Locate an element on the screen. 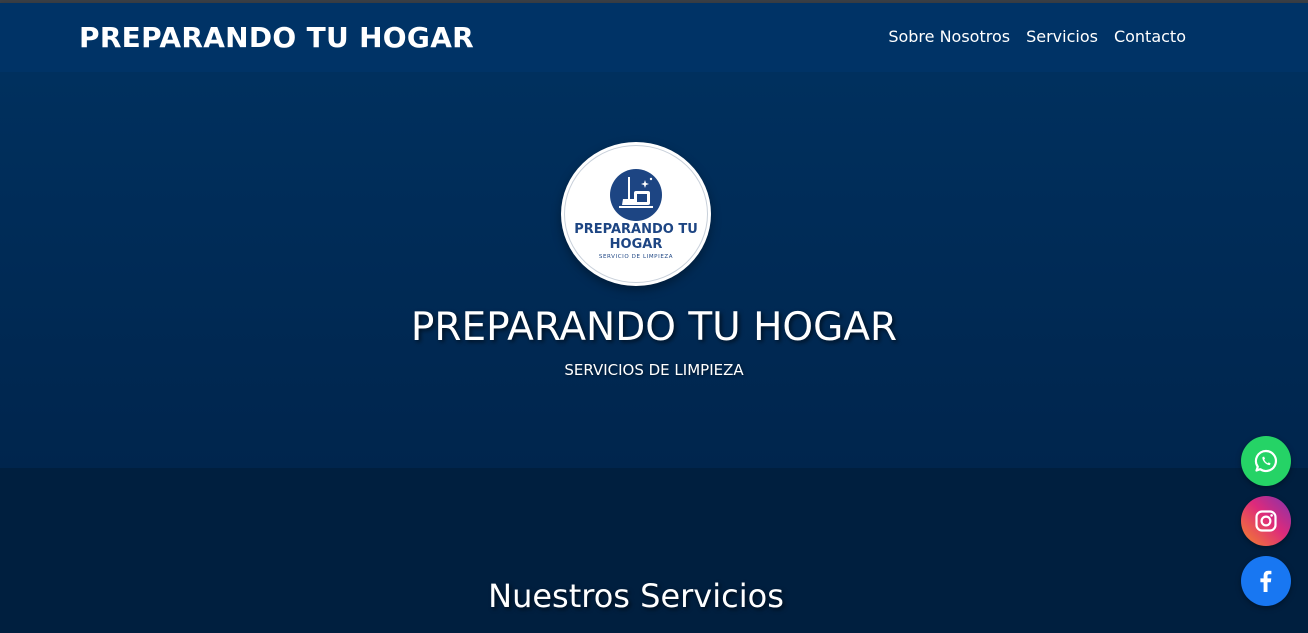 Image resolution: width=1308 pixels, height=633 pixels. nav-link-servicios: Servicios is located at coordinates (1062, 36).